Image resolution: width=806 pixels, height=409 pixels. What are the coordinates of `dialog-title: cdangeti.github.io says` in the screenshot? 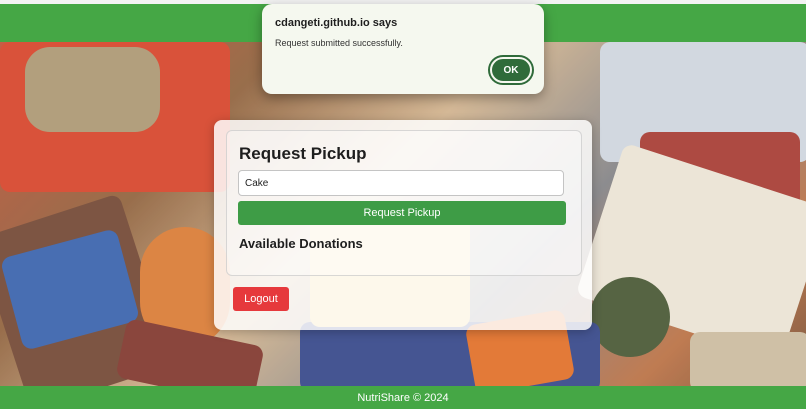 It's located at (336, 23).